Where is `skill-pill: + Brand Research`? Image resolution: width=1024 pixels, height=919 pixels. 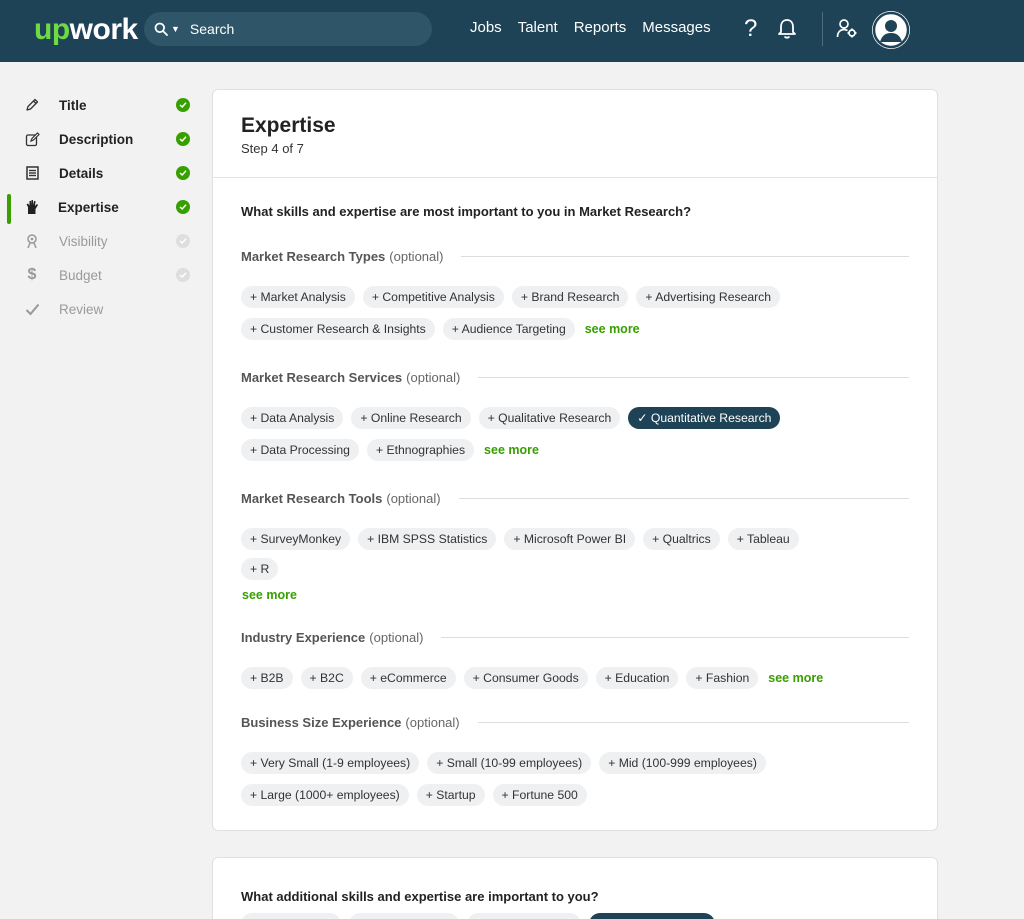 skill-pill: + Brand Research is located at coordinates (570, 297).